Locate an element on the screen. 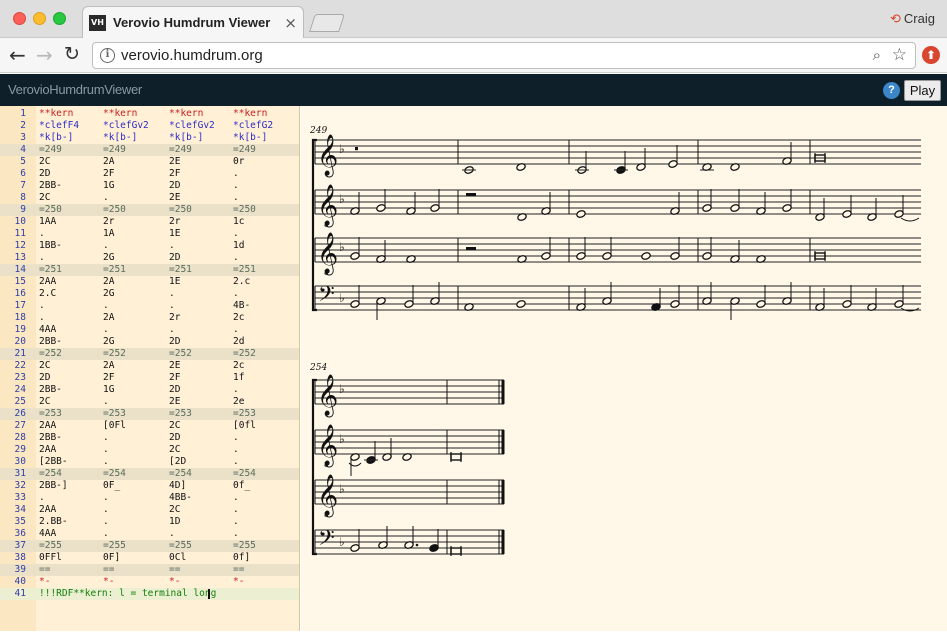  editor-line: 33.. 4BB-. is located at coordinates (149, 498).